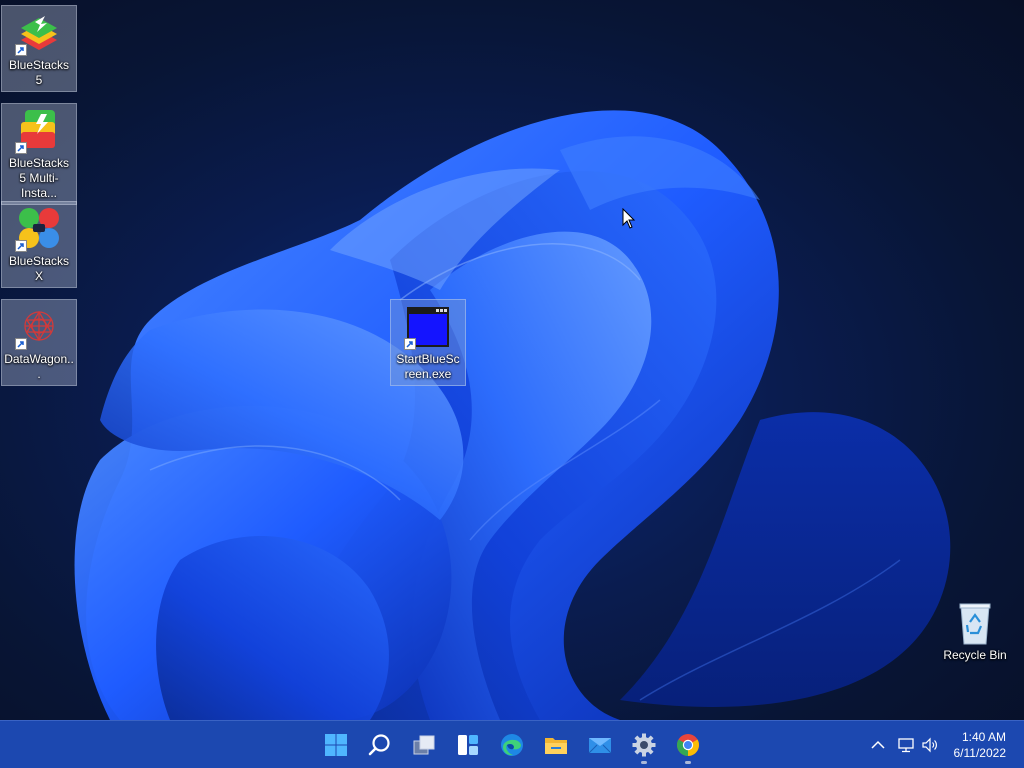 This screenshot has width=1024, height=768. Describe the element at coordinates (39, 72) in the screenshot. I see `desktop-icon-label: BlueStacks 5` at that location.